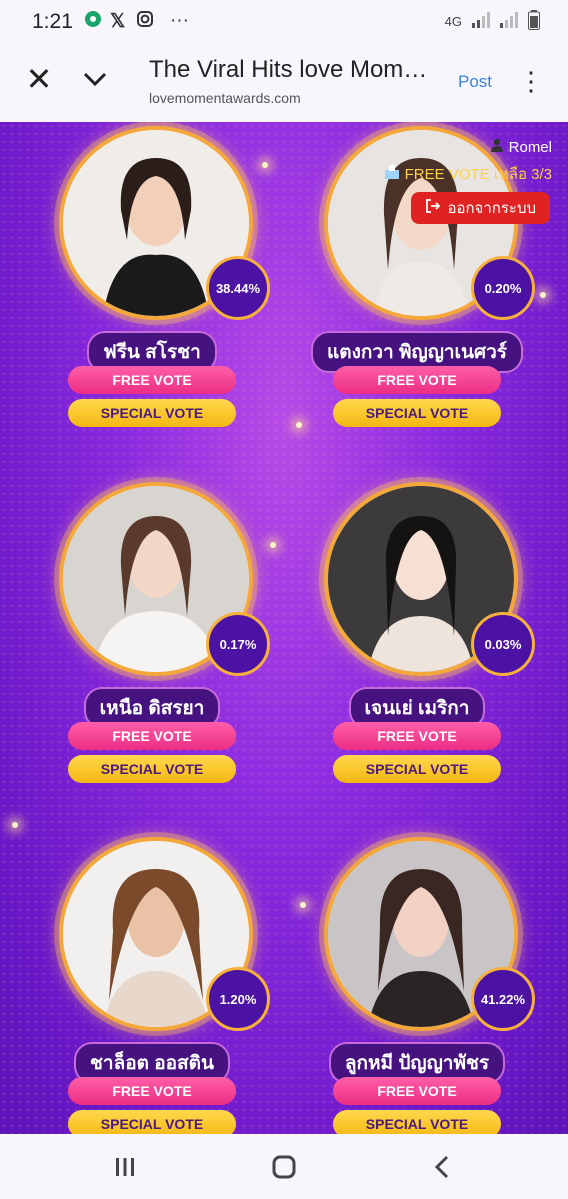  I want to click on x-app-icon: 𝕏, so click(118, 21).